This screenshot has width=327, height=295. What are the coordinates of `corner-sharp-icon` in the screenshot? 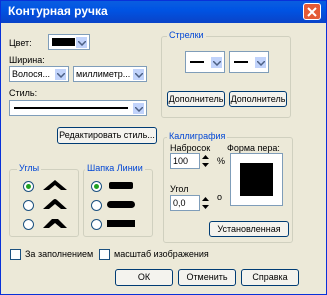 It's located at (55, 185).